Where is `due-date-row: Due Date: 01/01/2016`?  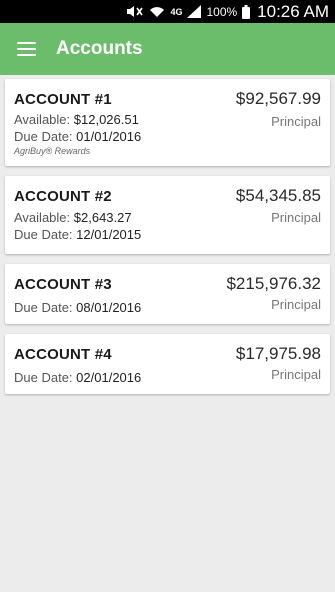 due-date-row: Due Date: 01/01/2016 is located at coordinates (167, 136).